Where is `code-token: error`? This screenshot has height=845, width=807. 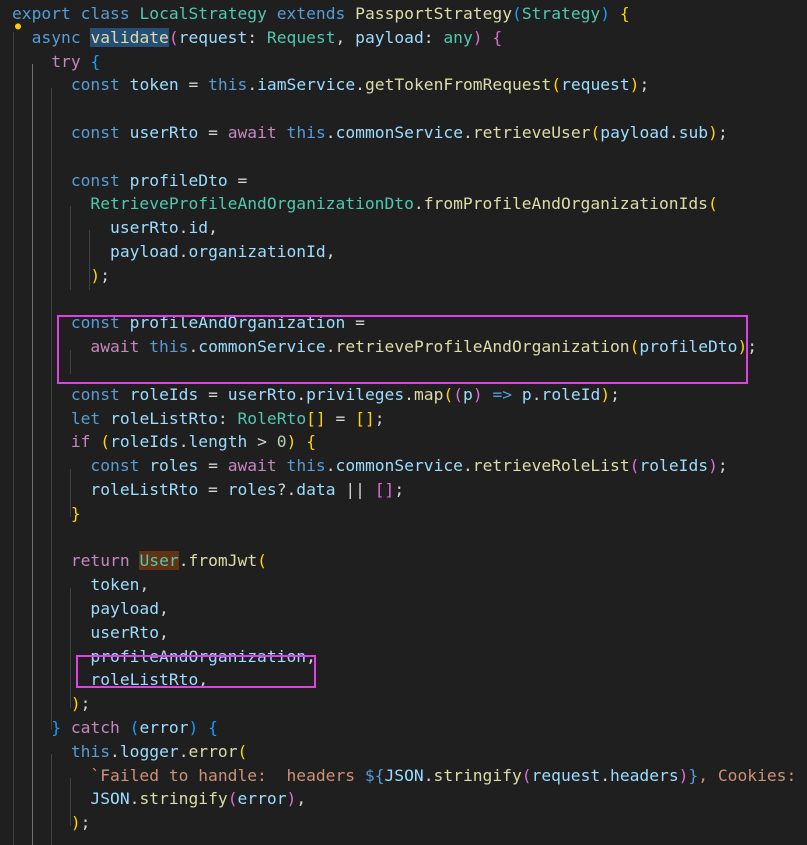
code-token: error is located at coordinates (262, 799).